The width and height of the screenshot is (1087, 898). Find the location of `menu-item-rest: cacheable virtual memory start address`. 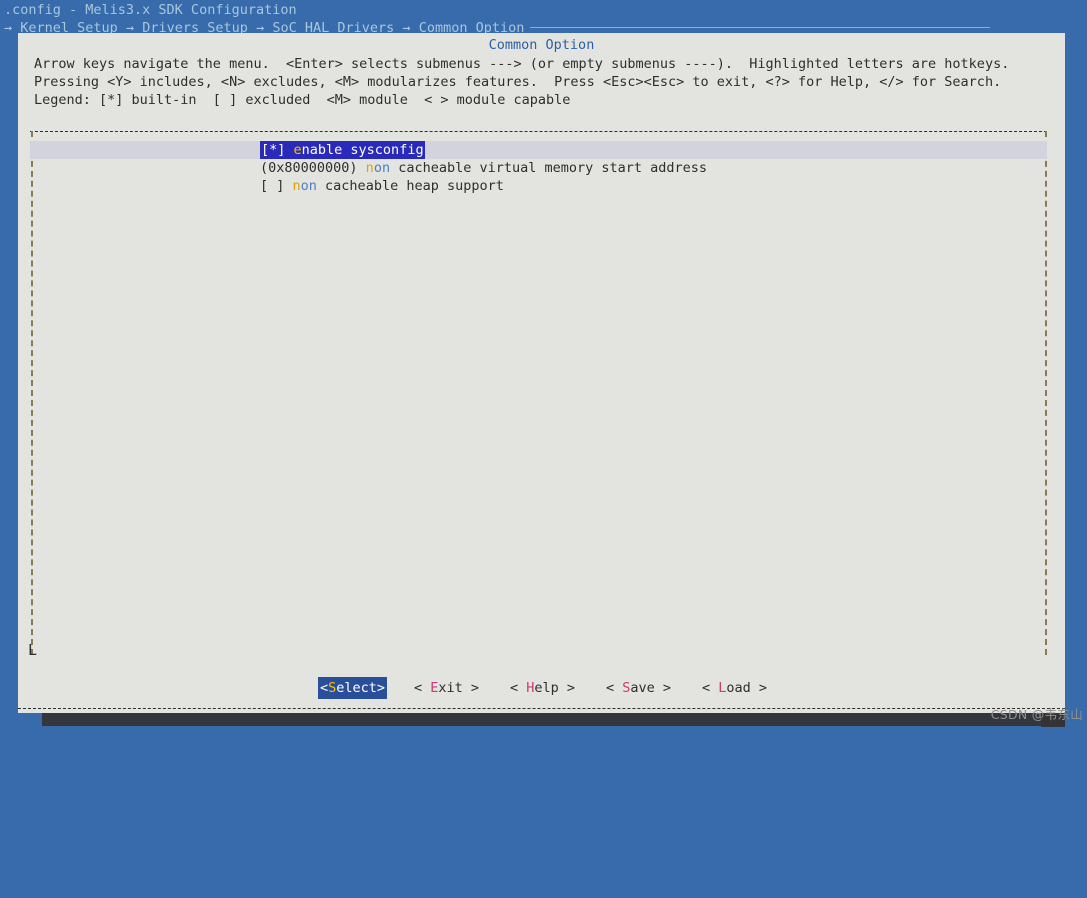

menu-item-rest: cacheable virtual memory start address is located at coordinates (549, 168).